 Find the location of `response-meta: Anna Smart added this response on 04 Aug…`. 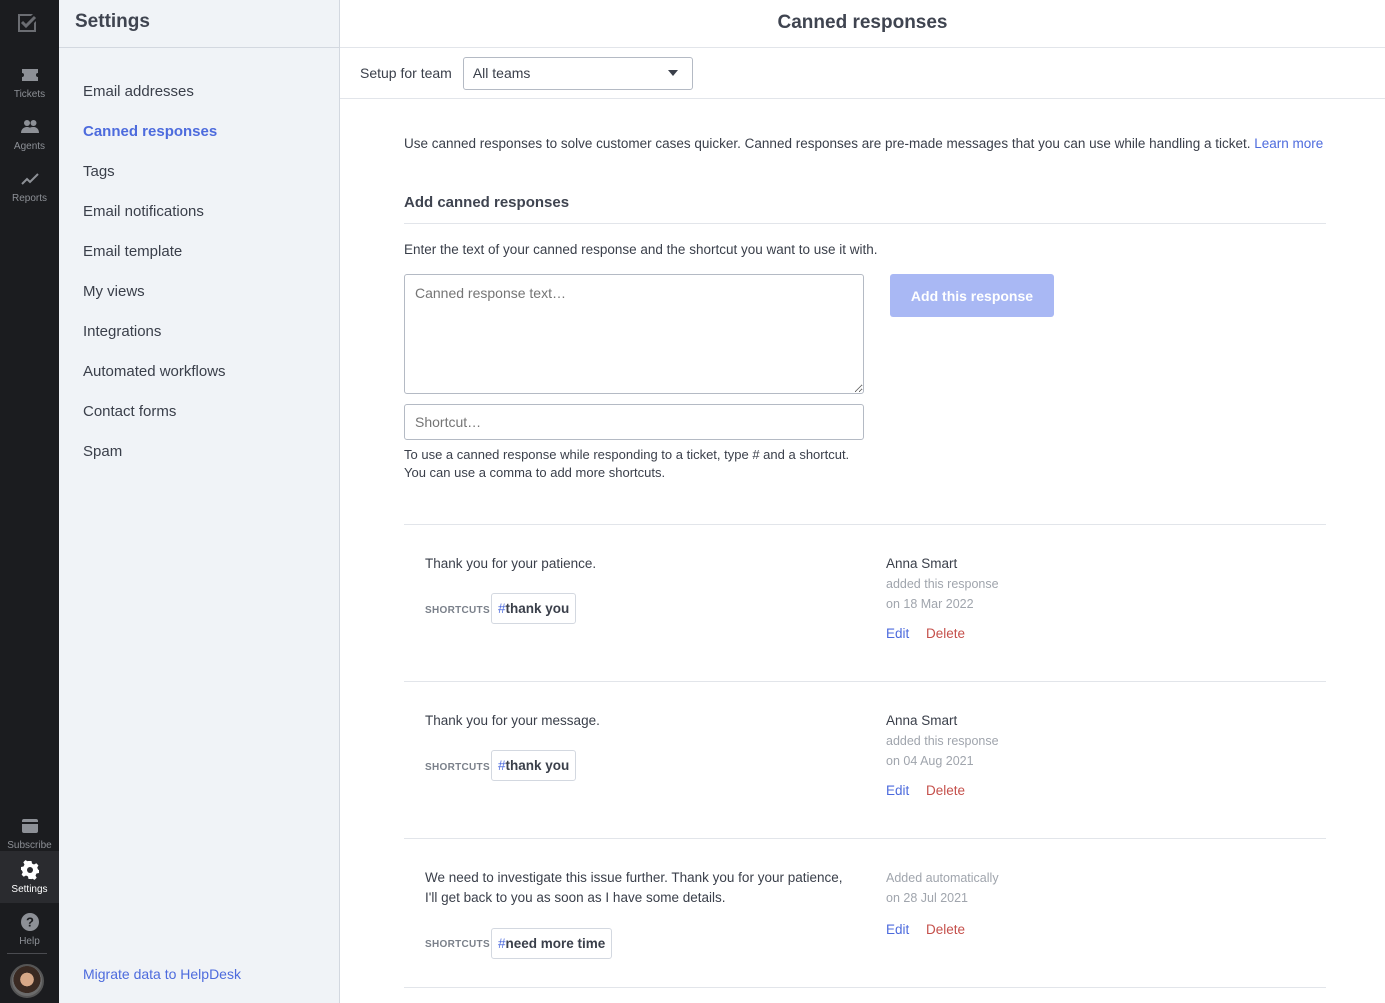

response-meta: Anna Smart added this response on 04 Aug… is located at coordinates (942, 741).